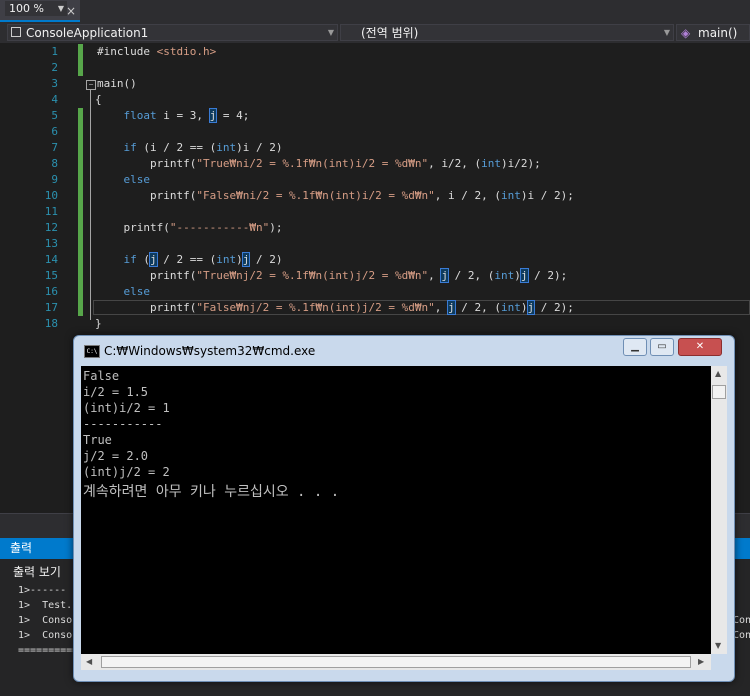 This screenshot has width=750, height=696. Describe the element at coordinates (101, 376) in the screenshot. I see `console-line: False` at that location.